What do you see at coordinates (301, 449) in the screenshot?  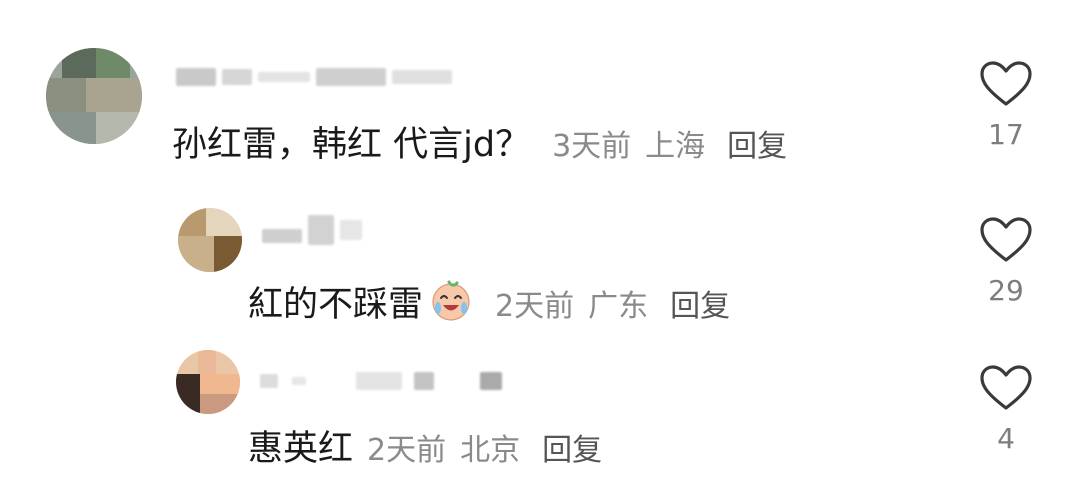 I see `comment-text: 惠英红` at bounding box center [301, 449].